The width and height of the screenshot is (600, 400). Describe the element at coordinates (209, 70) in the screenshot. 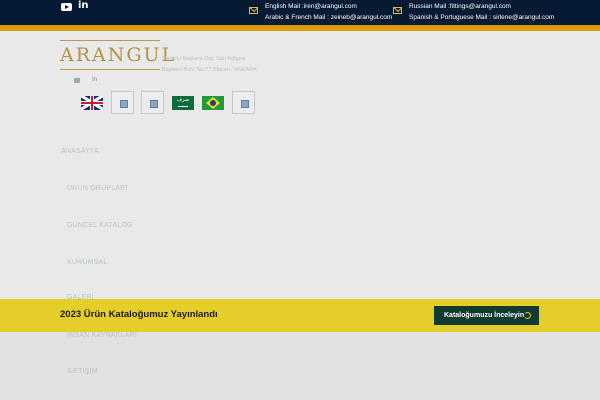

I see `address-line-2: Başkent Bulv. No:77 Sincan / ANKARA` at that location.